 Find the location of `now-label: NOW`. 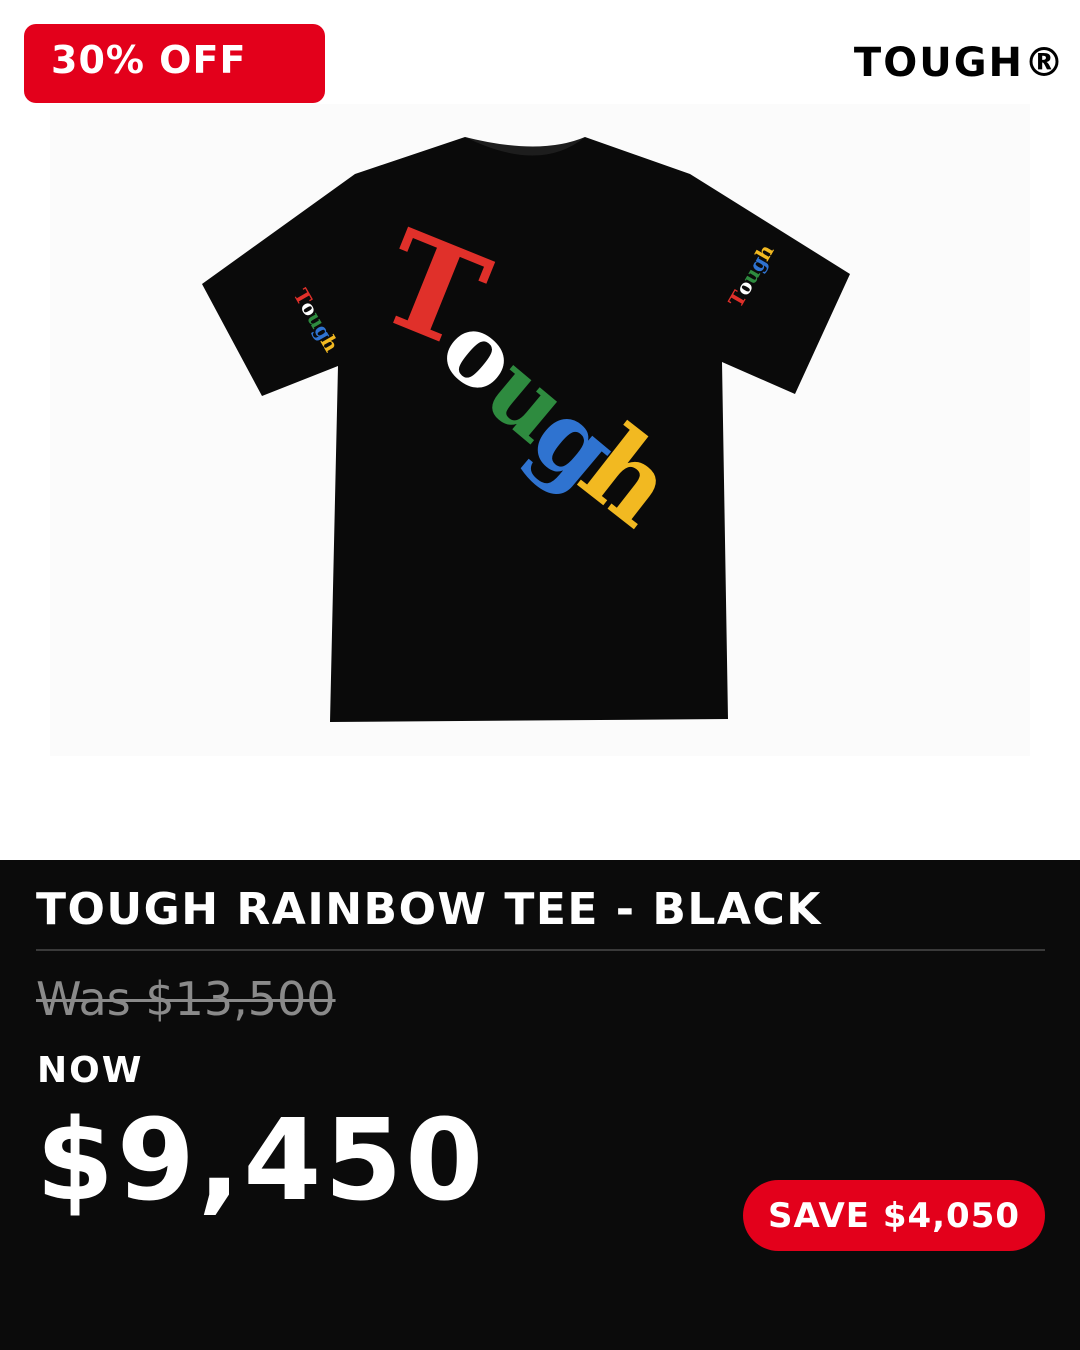

now-label: NOW is located at coordinates (90, 1070).